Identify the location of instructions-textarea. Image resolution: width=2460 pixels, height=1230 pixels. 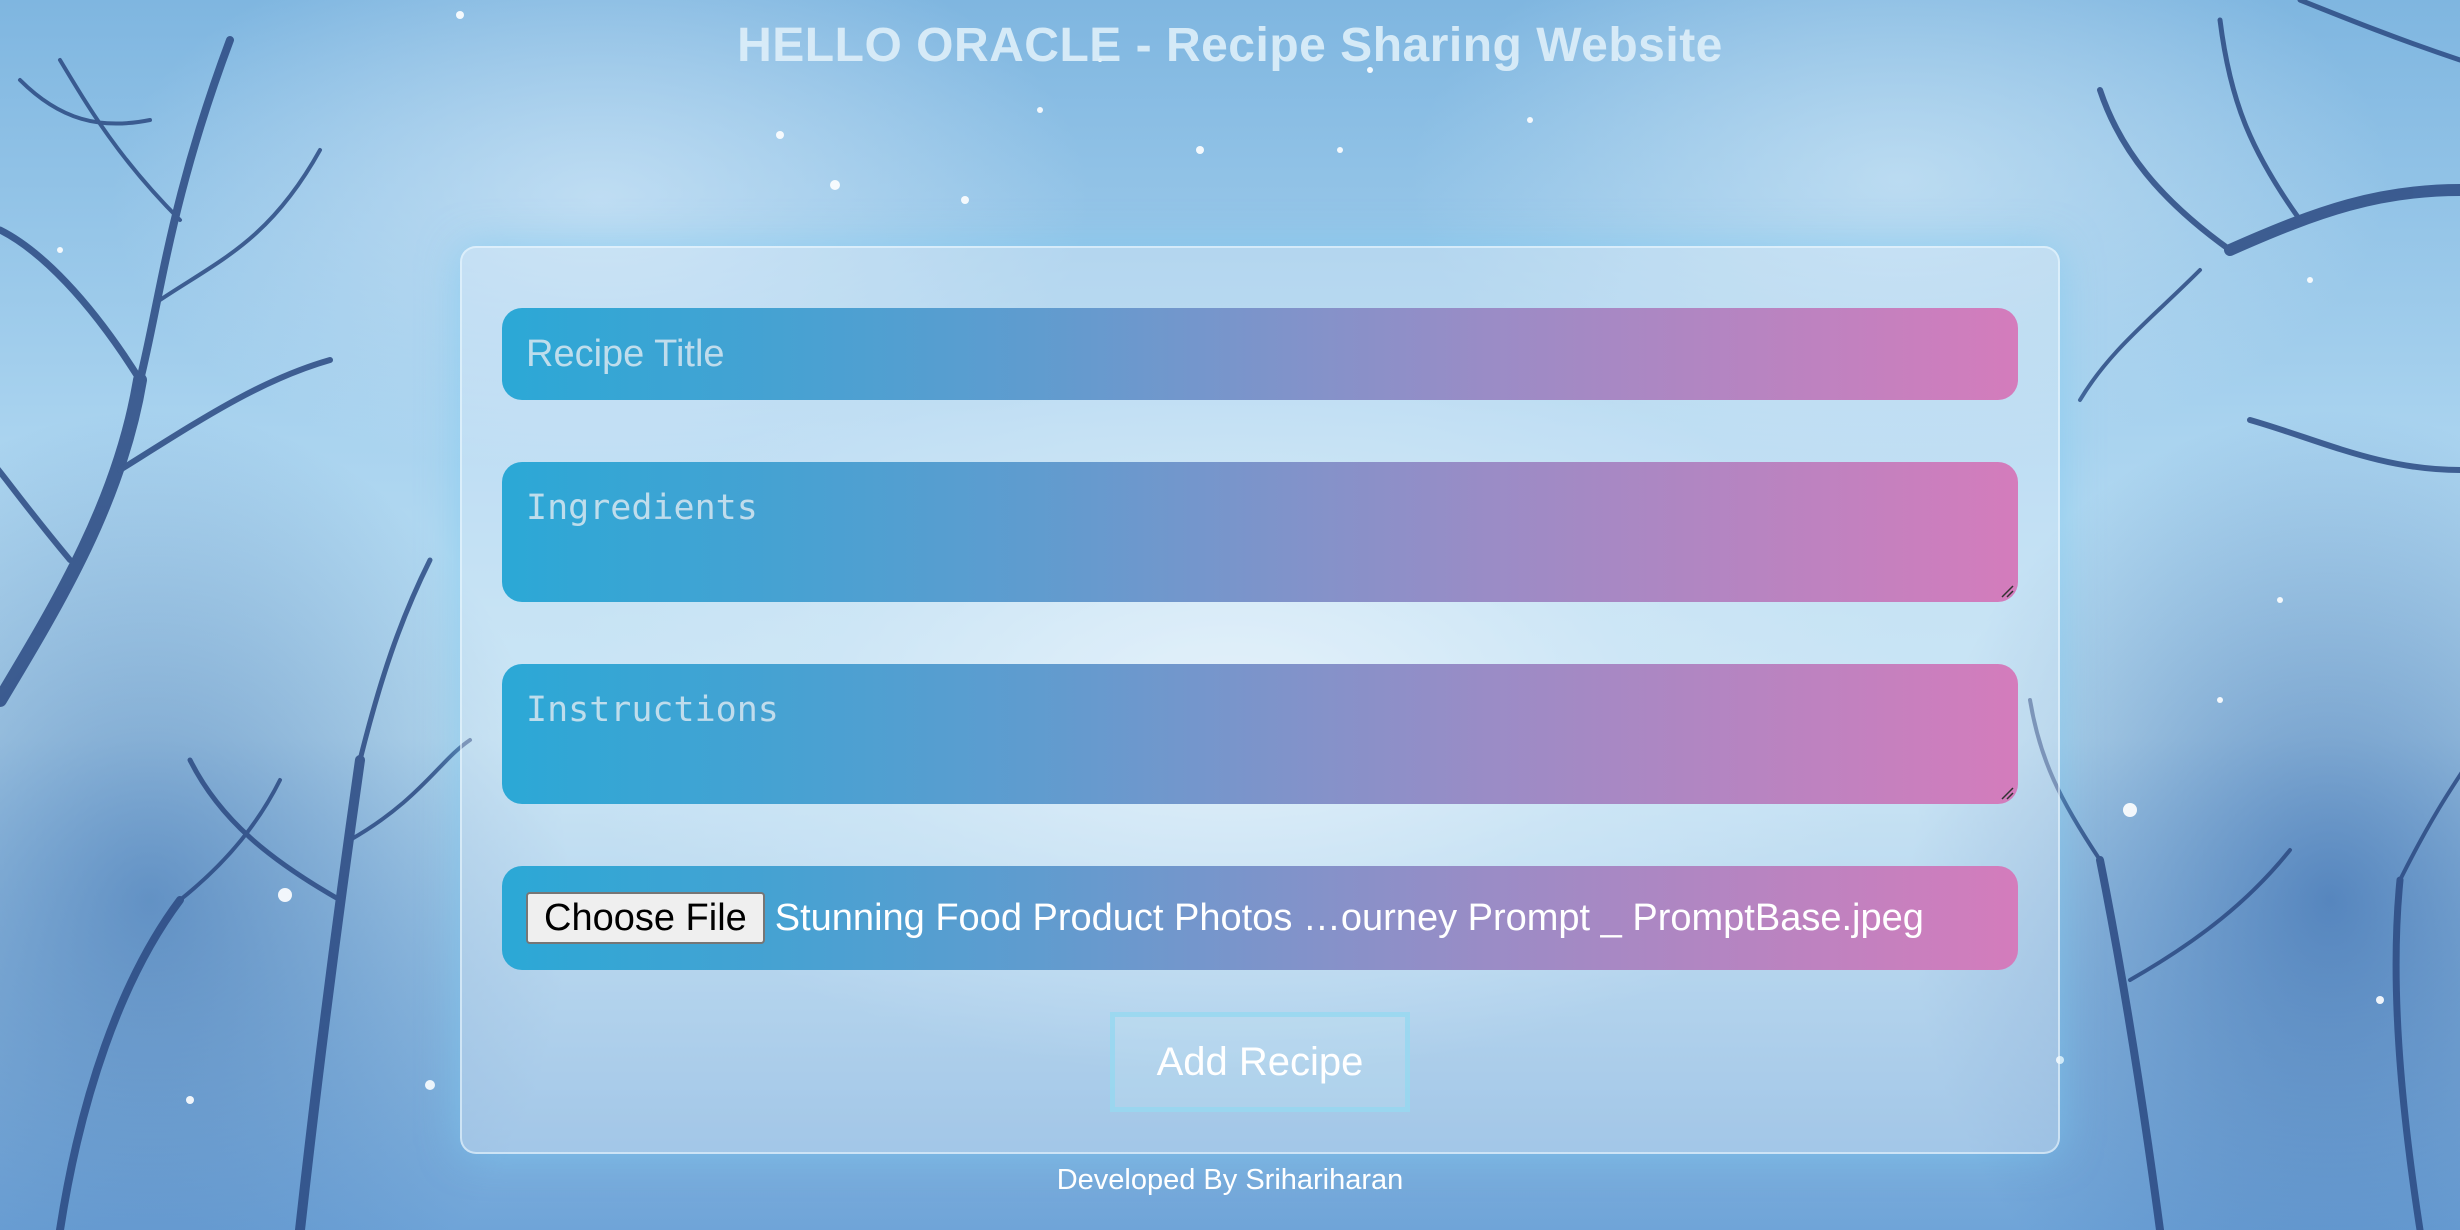
(1260, 734).